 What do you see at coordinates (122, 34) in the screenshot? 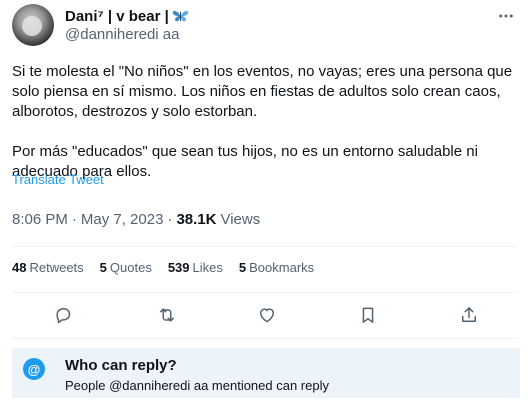
I see `author-handle: @danniheredi aa` at bounding box center [122, 34].